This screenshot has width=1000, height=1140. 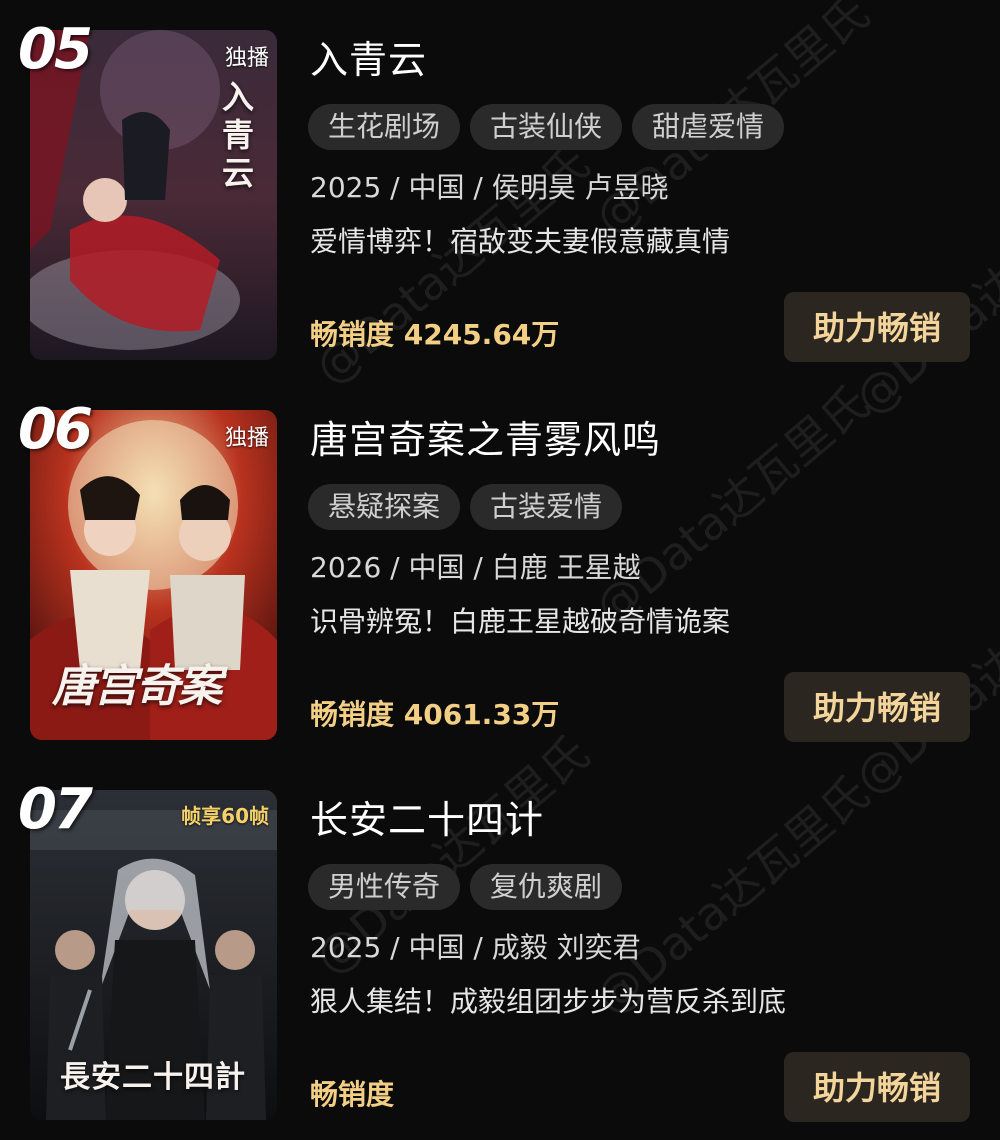 I want to click on tag: 古装仙侠, so click(x=546, y=127).